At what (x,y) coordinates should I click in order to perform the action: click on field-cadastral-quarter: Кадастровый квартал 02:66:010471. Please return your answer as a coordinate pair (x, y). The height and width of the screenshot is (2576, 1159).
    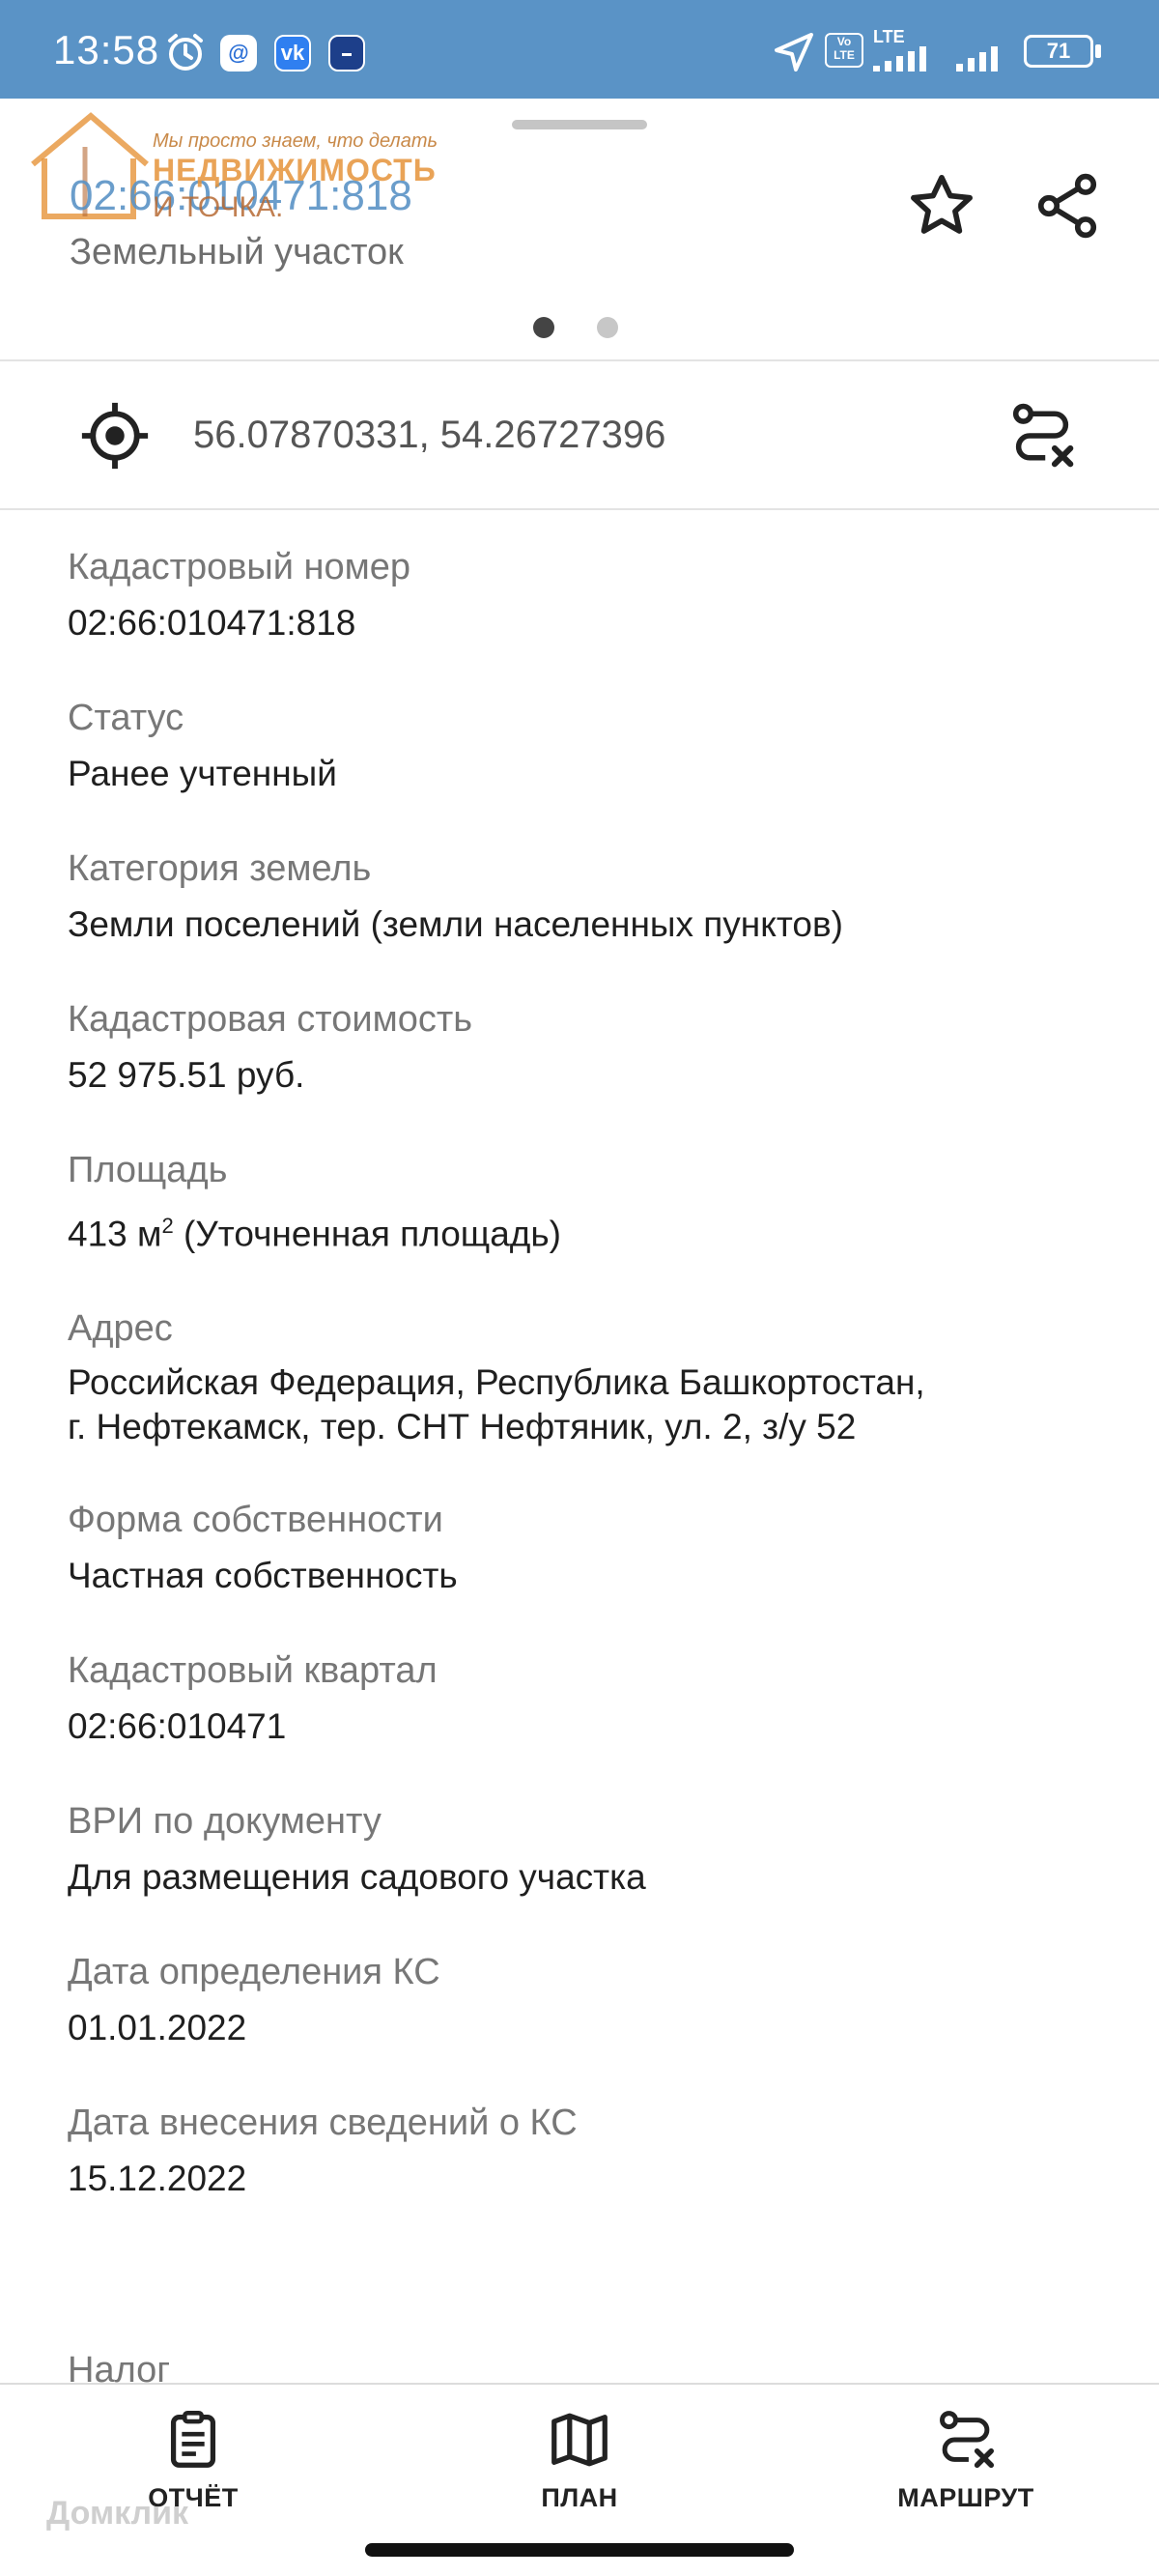
    Looking at the image, I should click on (579, 1699).